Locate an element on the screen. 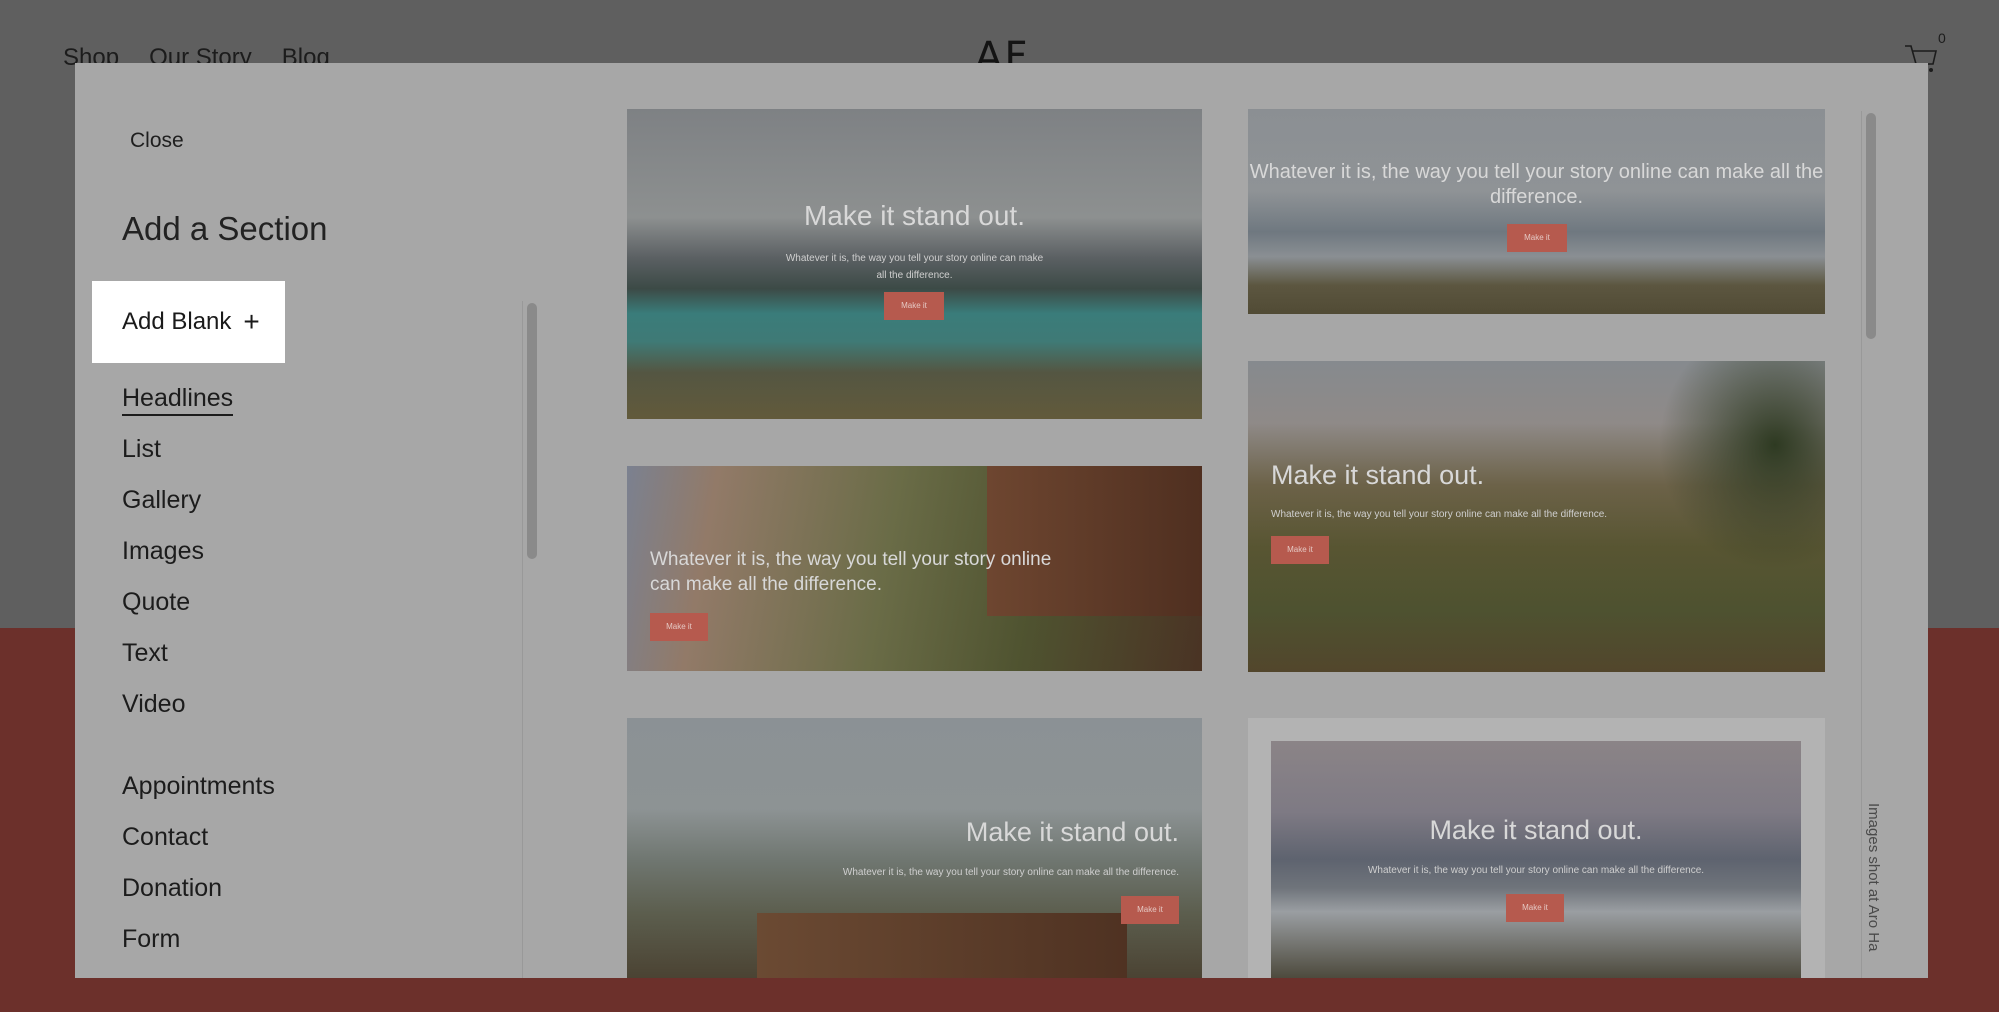 The width and height of the screenshot is (1999, 1012). close-button: Close is located at coordinates (157, 141).